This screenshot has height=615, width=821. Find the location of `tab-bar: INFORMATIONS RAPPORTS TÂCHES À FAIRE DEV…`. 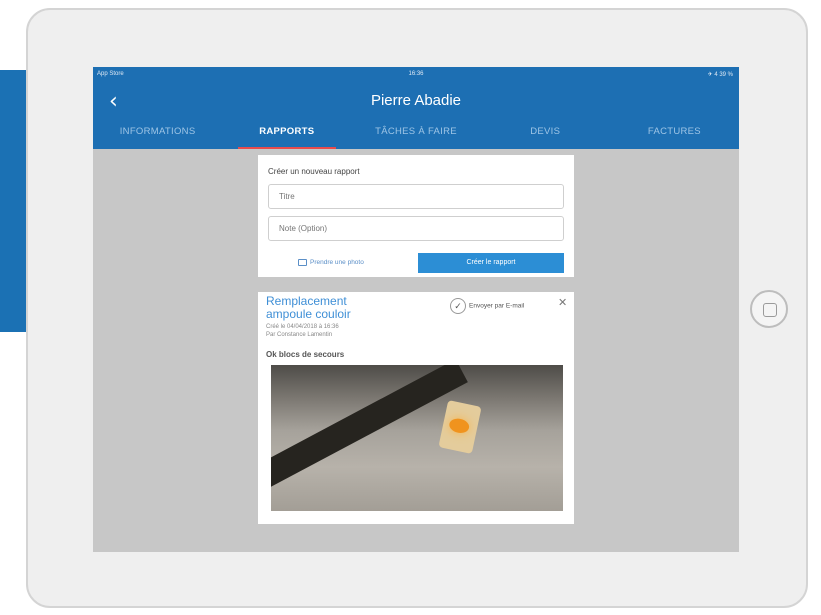

tab-bar: INFORMATIONS RAPPORTS TÂCHES À FAIRE DEV… is located at coordinates (416, 133).